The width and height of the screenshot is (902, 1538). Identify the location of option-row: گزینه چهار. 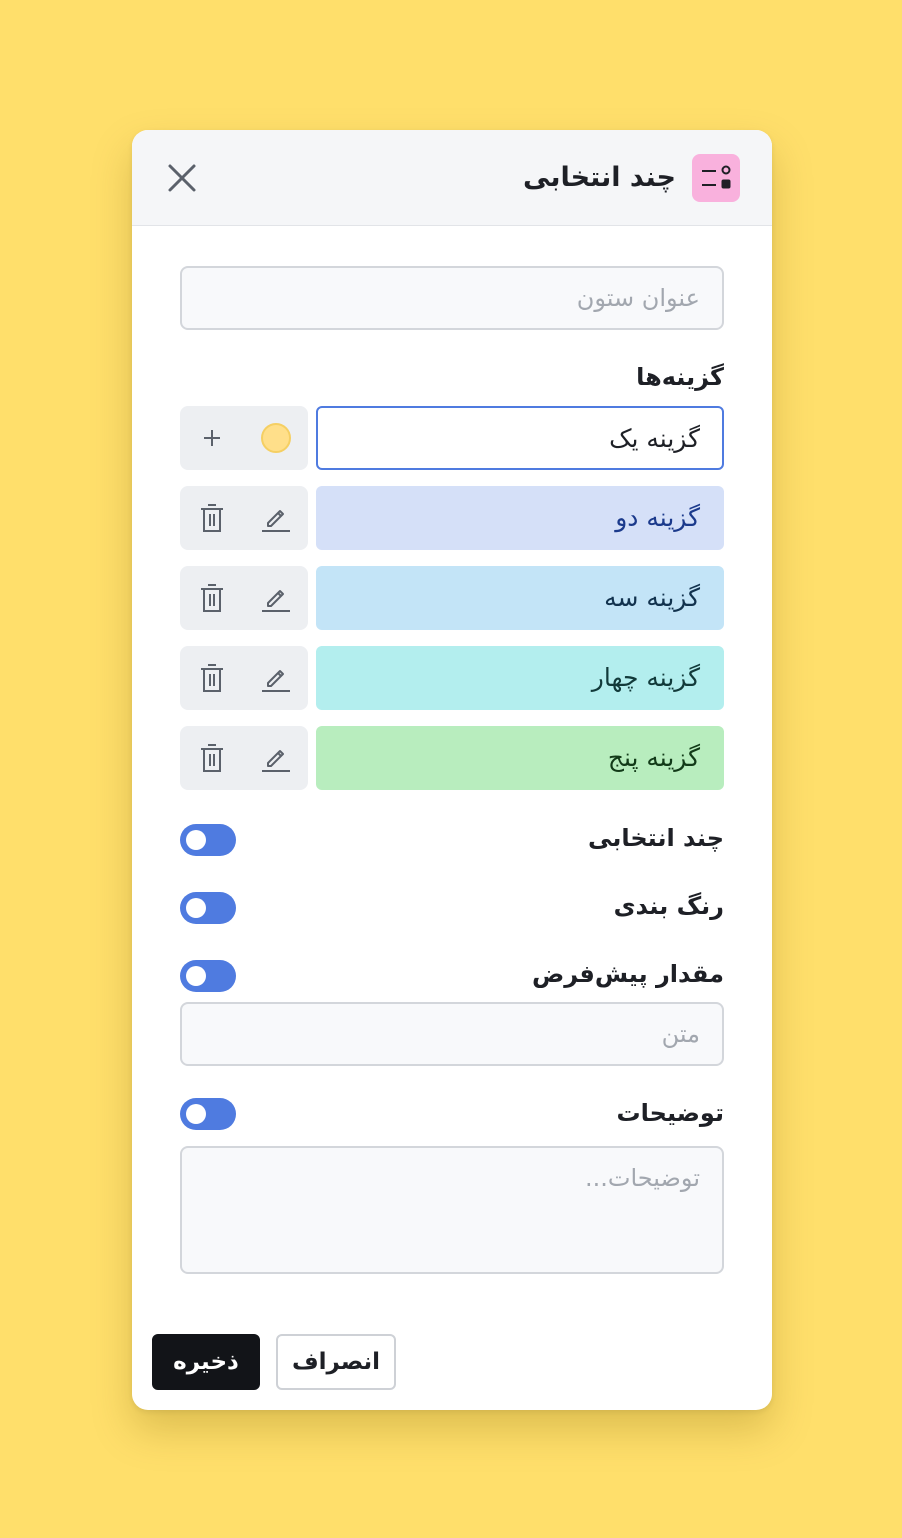
(452, 678).